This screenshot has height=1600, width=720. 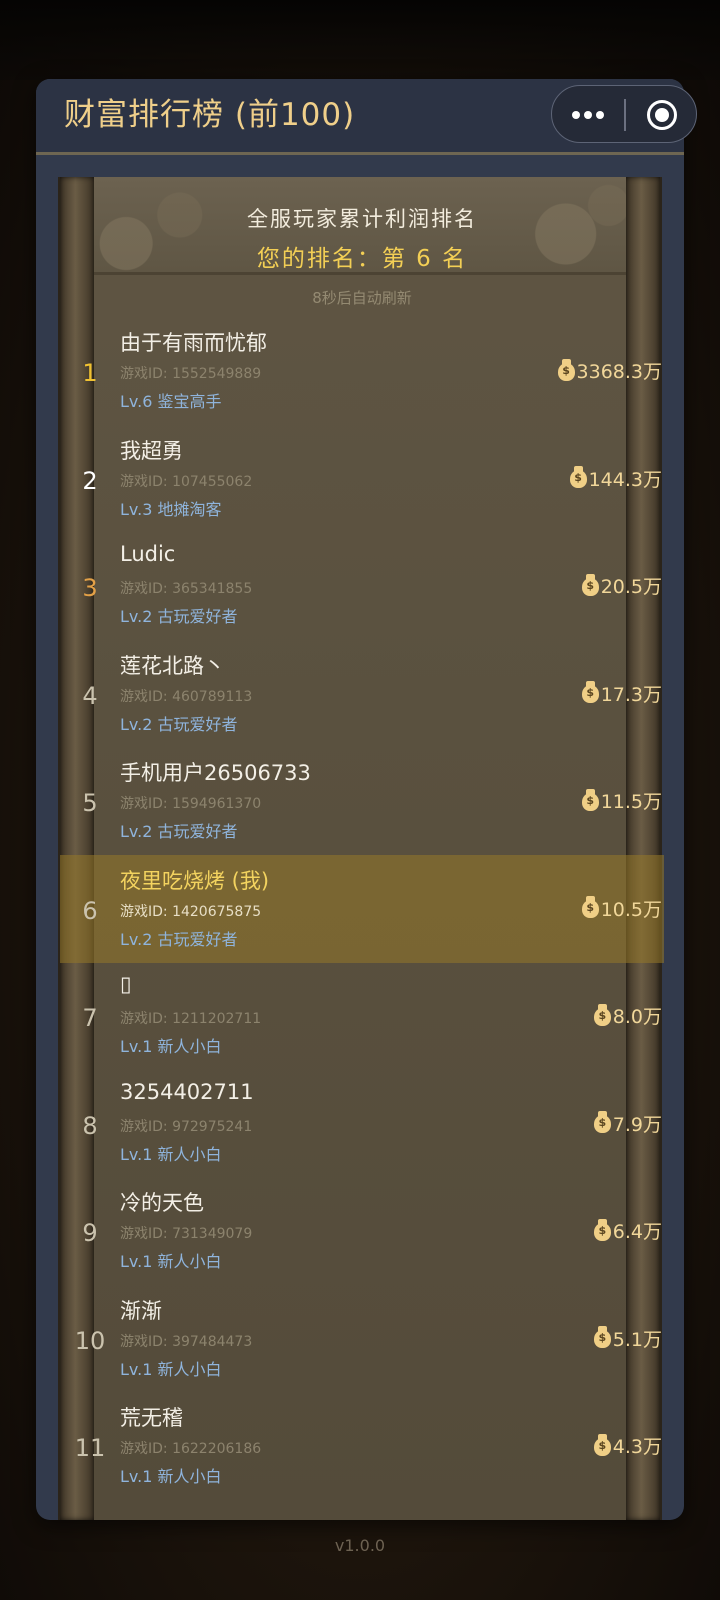 What do you see at coordinates (148, 554) in the screenshot?
I see `player-name: Ludic` at bounding box center [148, 554].